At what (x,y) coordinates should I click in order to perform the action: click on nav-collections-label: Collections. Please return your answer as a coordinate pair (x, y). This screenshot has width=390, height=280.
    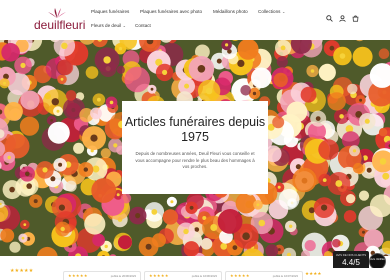
    Looking at the image, I should click on (269, 11).